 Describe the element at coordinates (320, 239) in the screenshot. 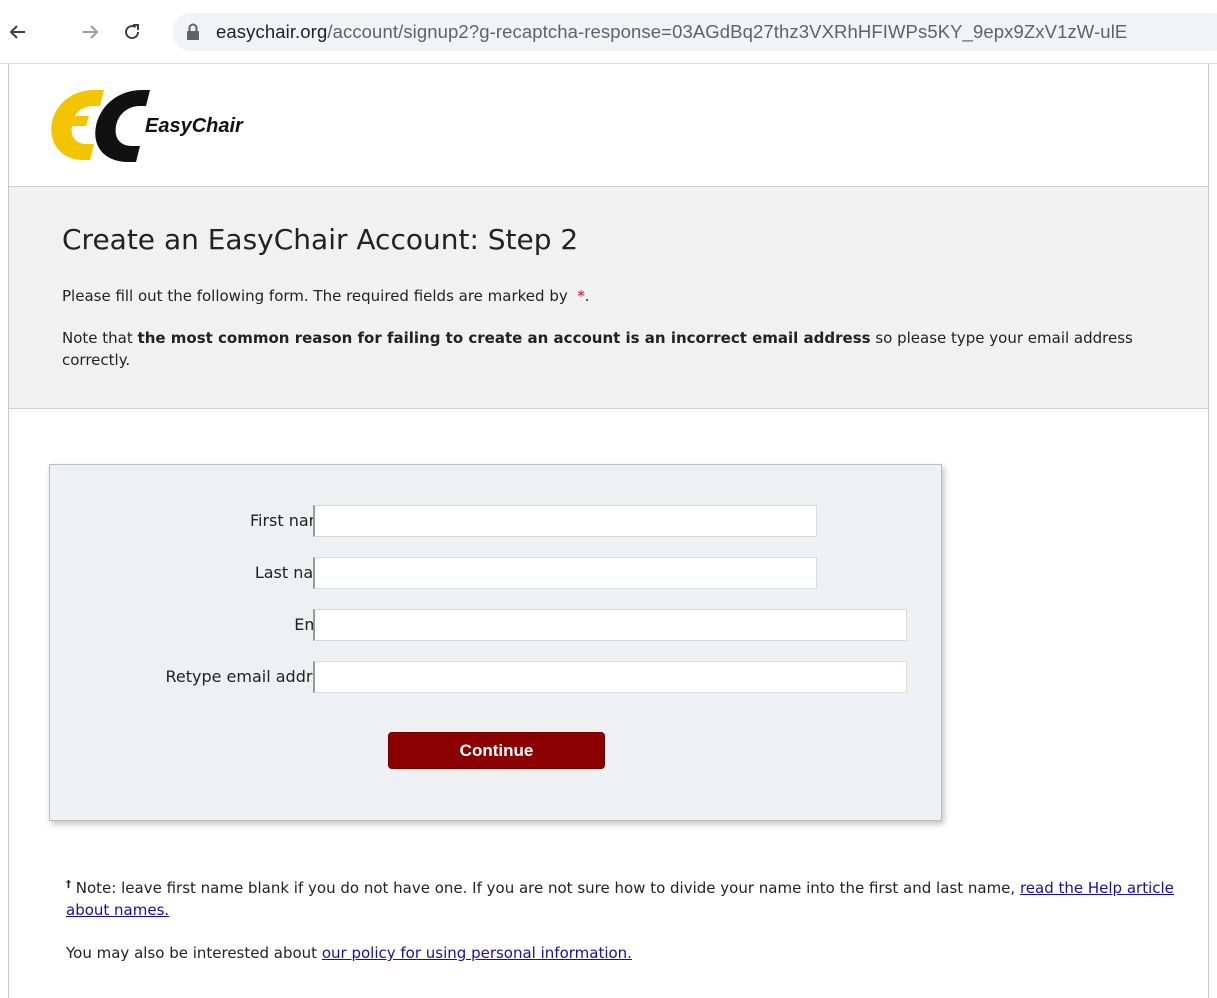

I see `page-title: Create an EasyChair Account: Step 2` at that location.